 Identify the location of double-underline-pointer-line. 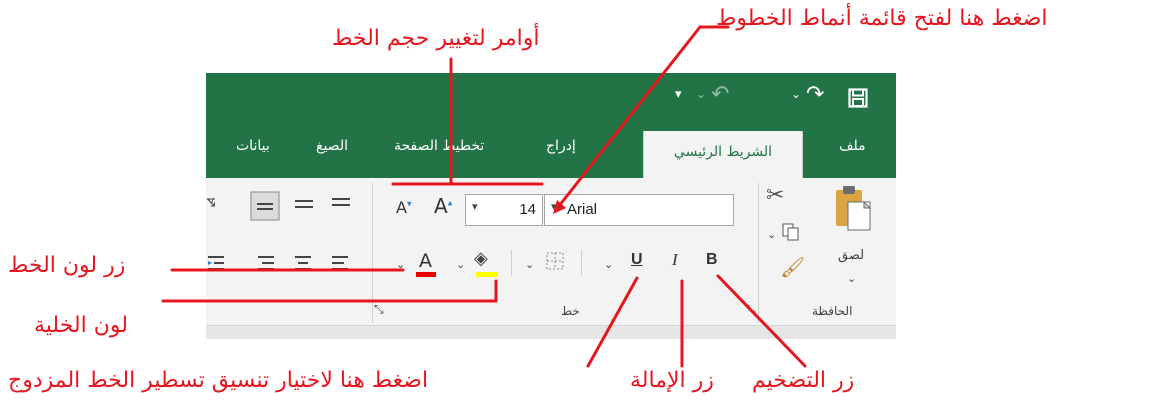
(612, 322).